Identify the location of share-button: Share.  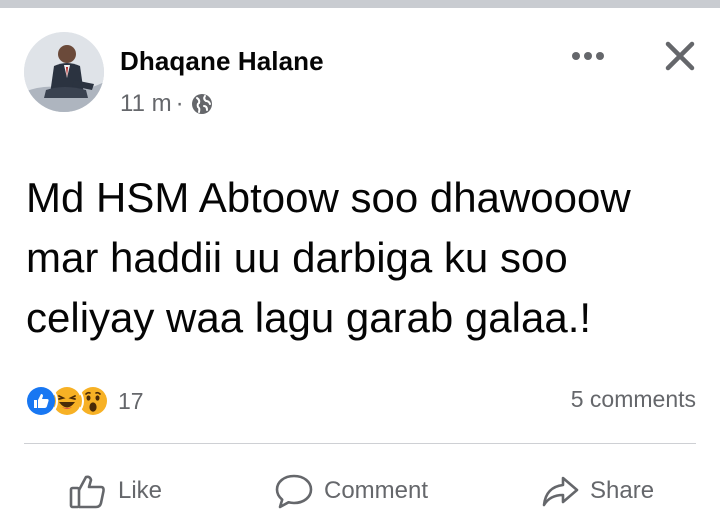
(597, 491).